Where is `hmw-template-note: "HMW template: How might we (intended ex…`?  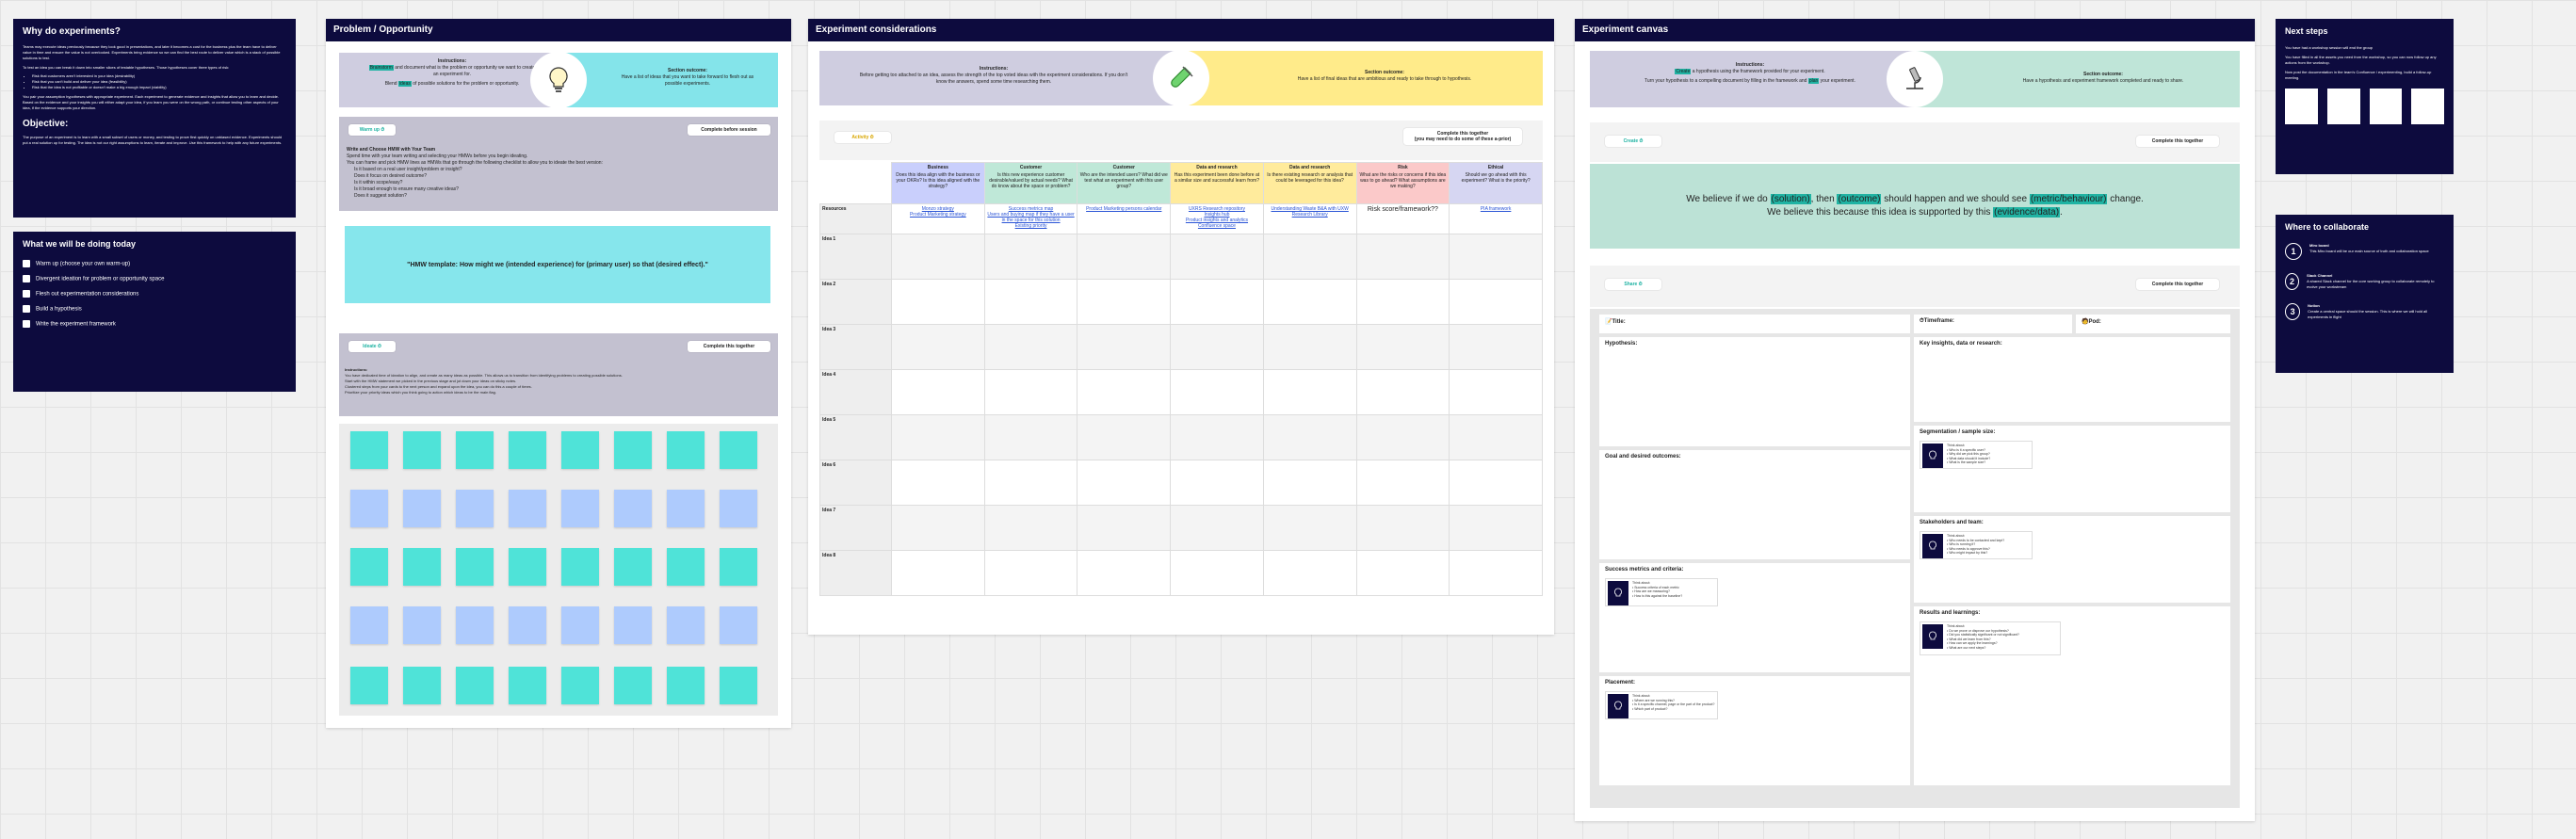 hmw-template-note: "HMW template: How might we (intended ex… is located at coordinates (557, 264).